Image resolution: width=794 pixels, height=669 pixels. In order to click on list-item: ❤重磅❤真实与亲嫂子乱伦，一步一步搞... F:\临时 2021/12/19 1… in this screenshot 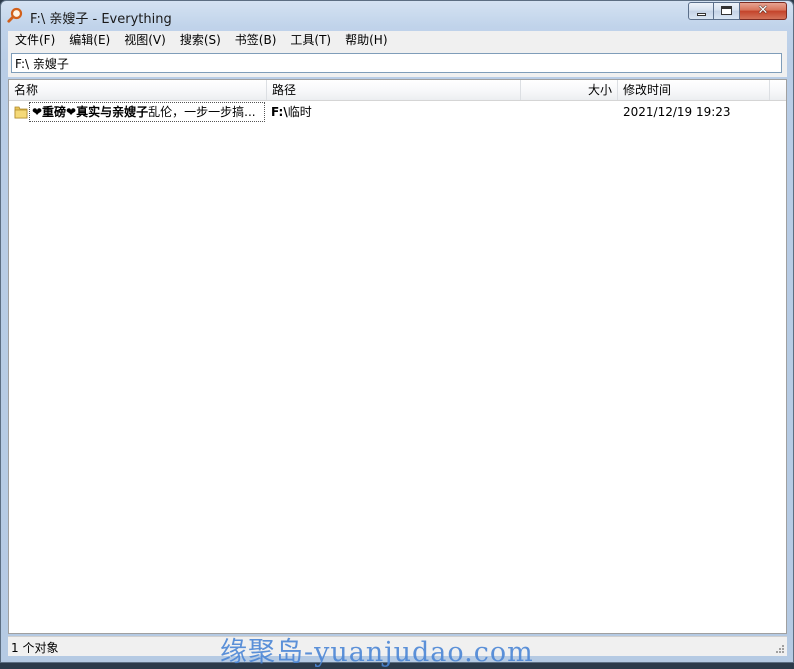, I will do `click(397, 112)`.